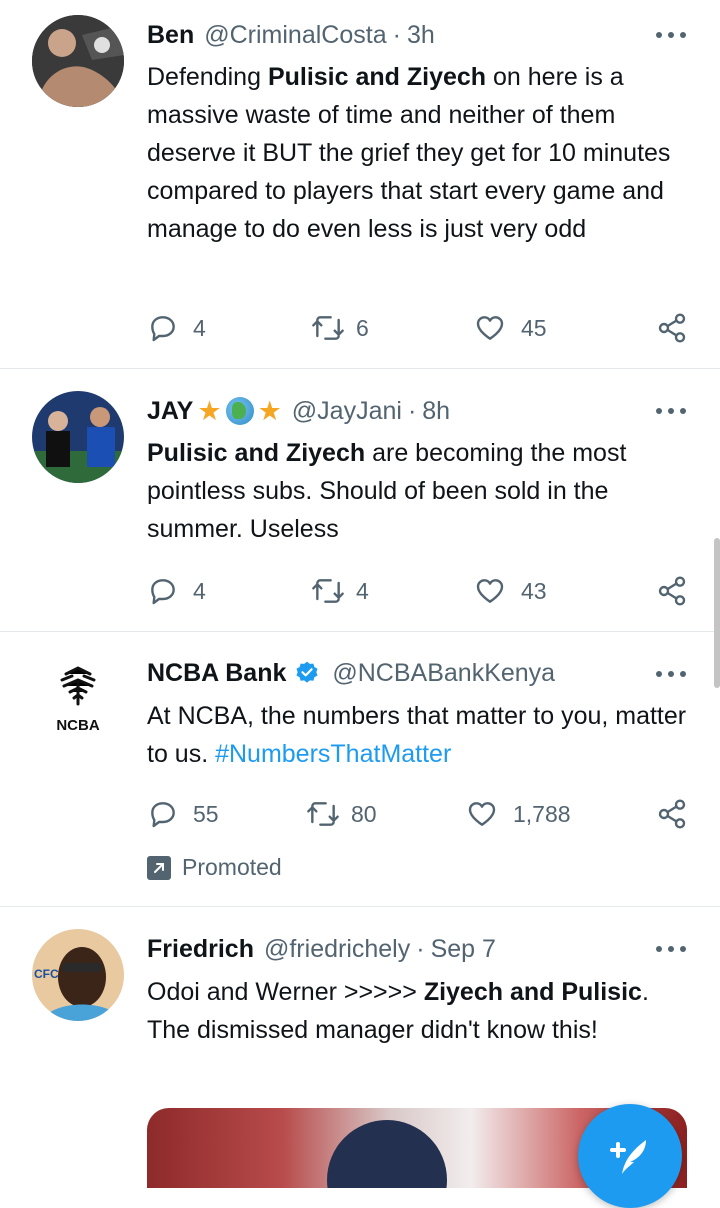 Image resolution: width=720 pixels, height=1208 pixels. What do you see at coordinates (419, 328) in the screenshot?
I see `tweet-actions: 4 6 45` at bounding box center [419, 328].